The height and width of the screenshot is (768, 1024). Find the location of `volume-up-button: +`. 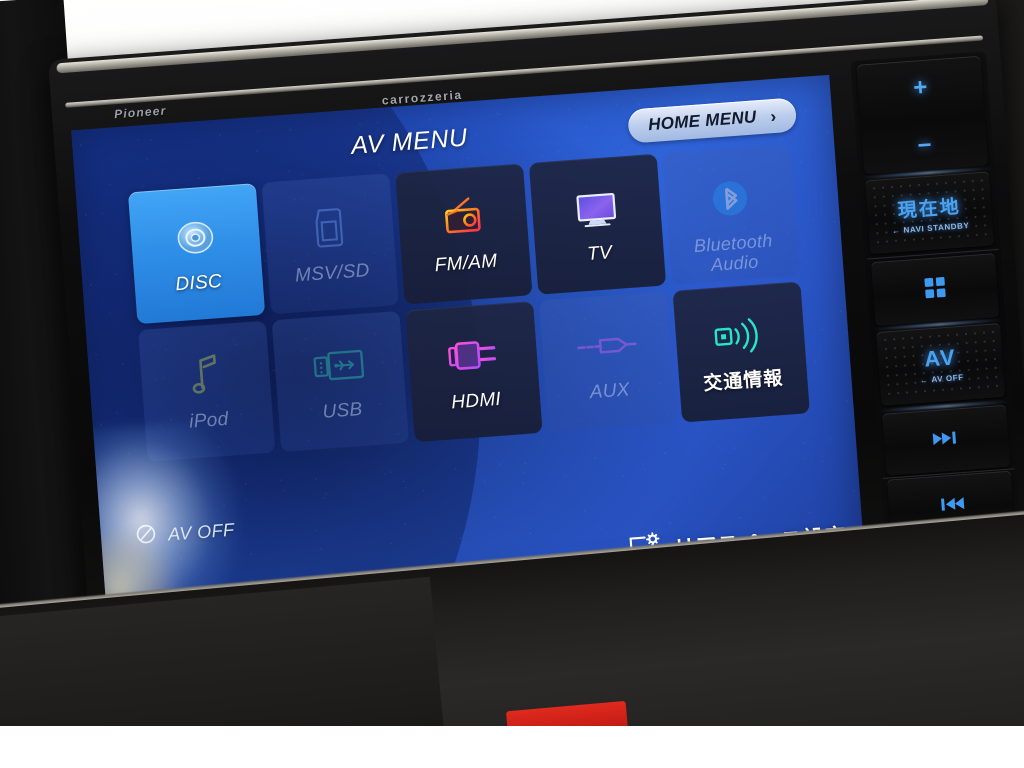

volume-up-button: + is located at coordinates (921, 88).